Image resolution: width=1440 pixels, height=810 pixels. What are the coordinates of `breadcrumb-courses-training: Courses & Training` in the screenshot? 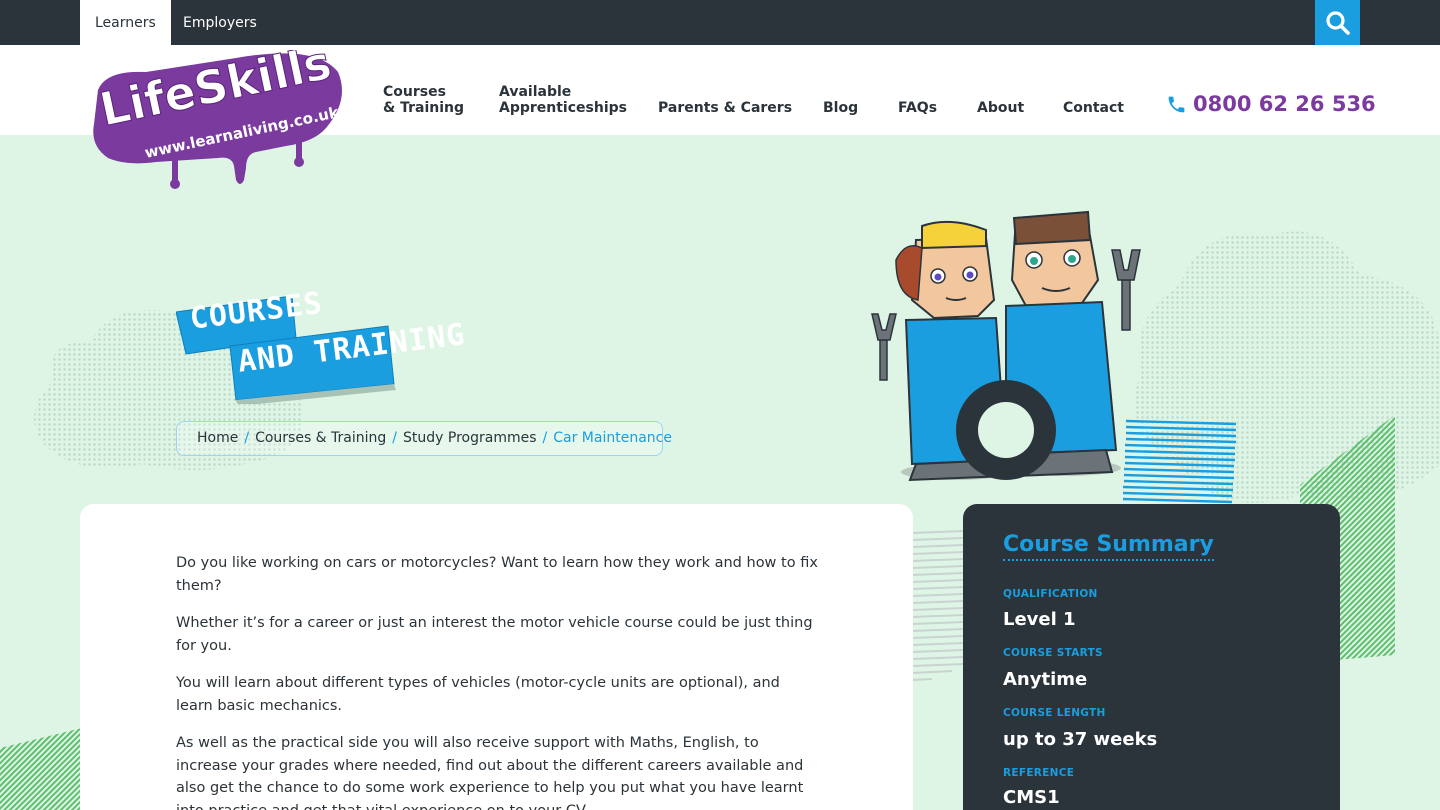 It's located at (320, 438).